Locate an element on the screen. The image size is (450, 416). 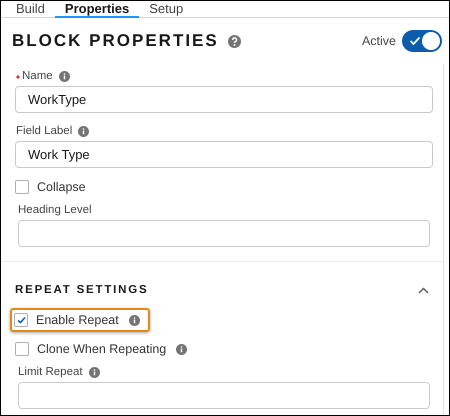
field-label: Field Label is located at coordinates (44, 131).